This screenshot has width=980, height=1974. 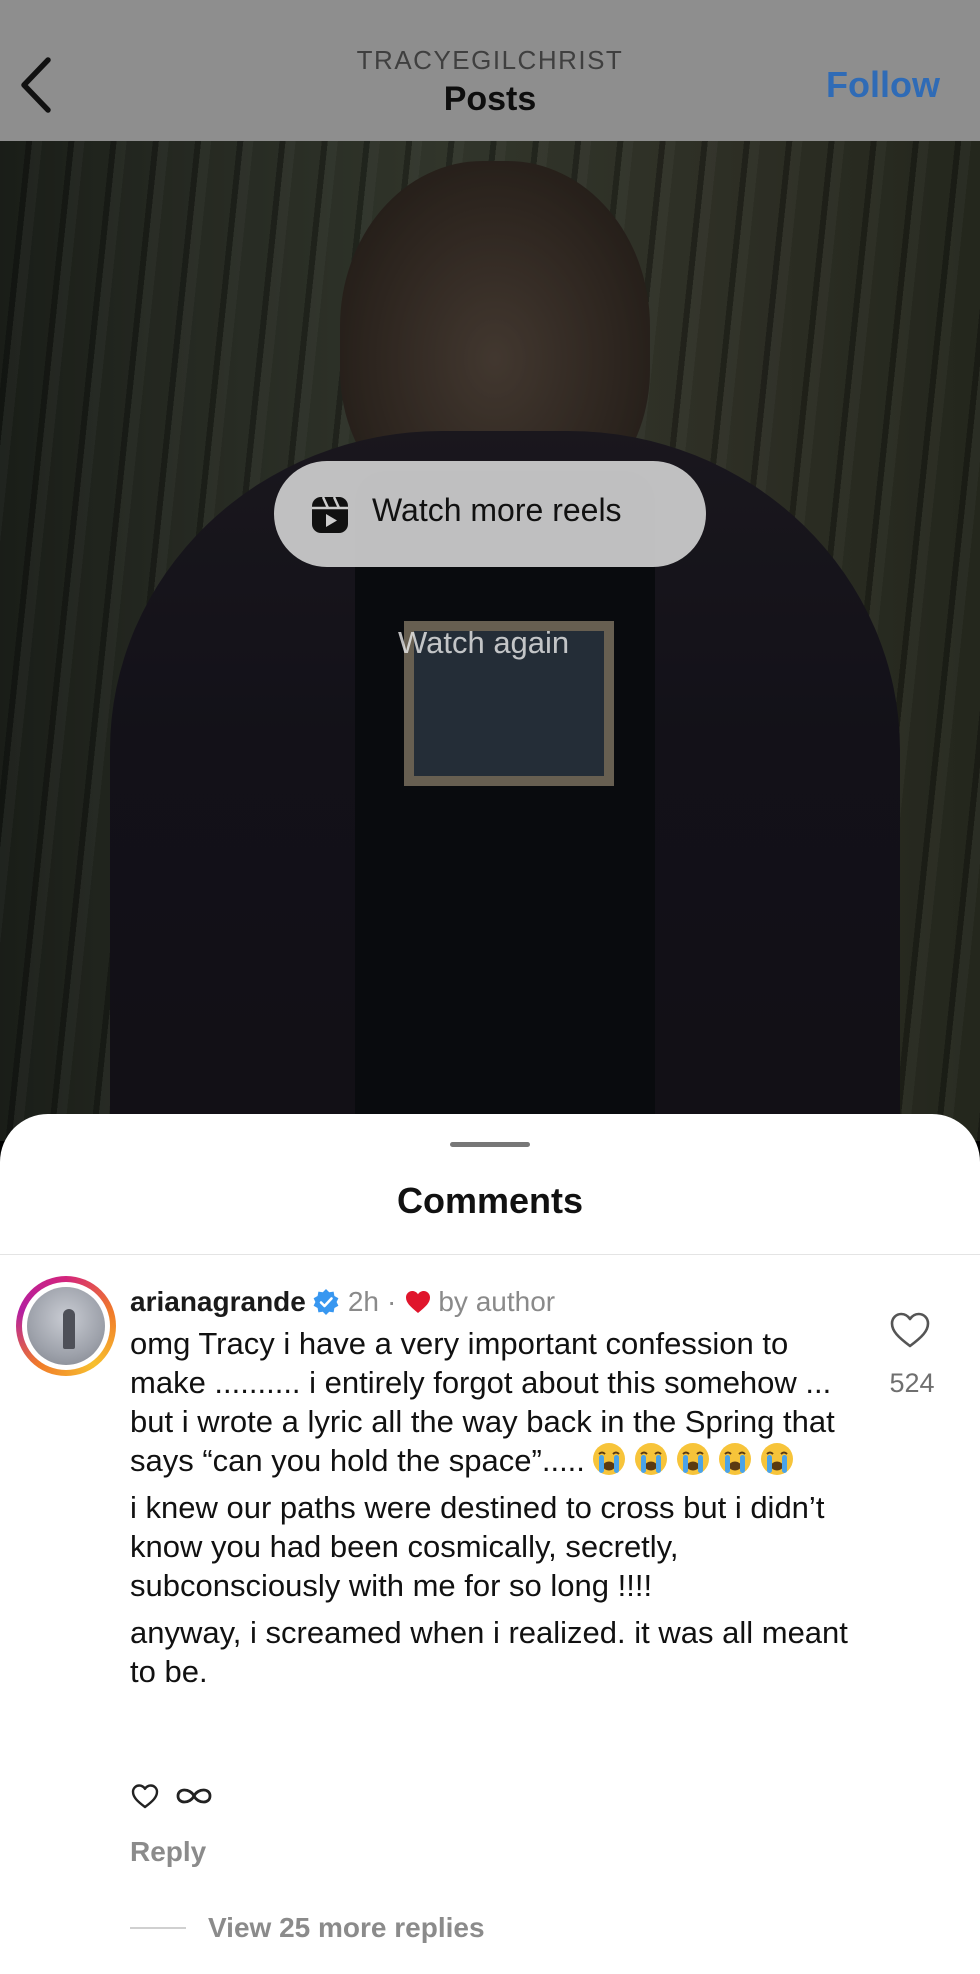 What do you see at coordinates (910, 1330) in the screenshot?
I see `like-heart-icon` at bounding box center [910, 1330].